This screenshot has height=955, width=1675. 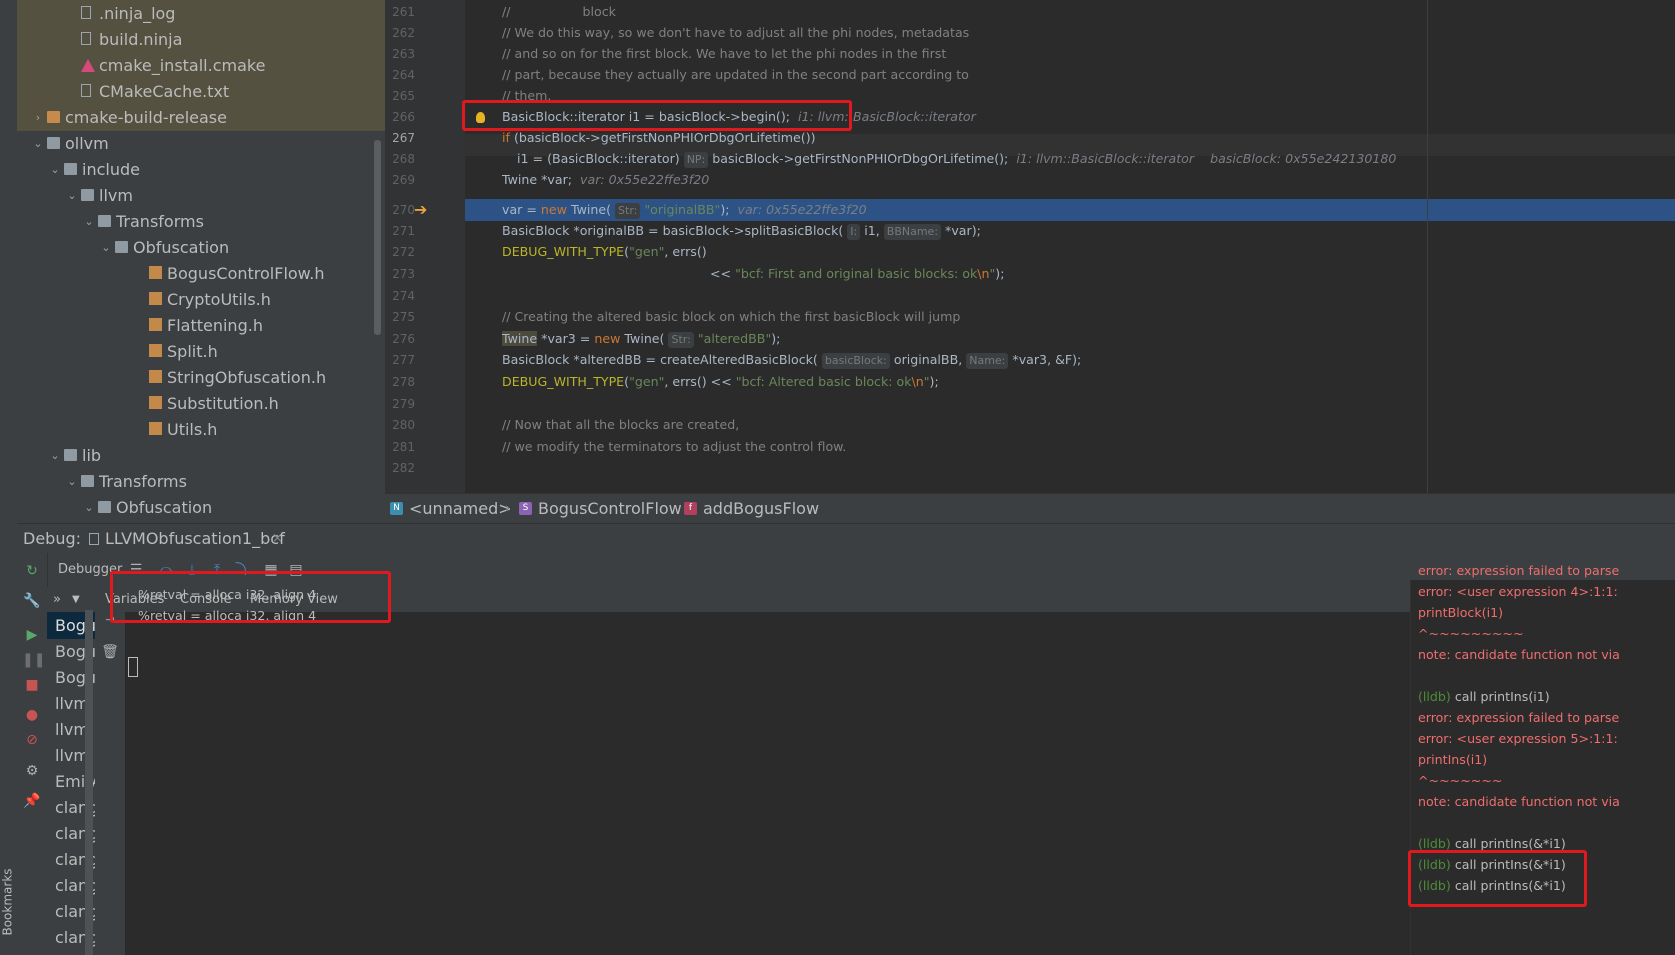 I want to click on line-number: 266, so click(x=400, y=117).